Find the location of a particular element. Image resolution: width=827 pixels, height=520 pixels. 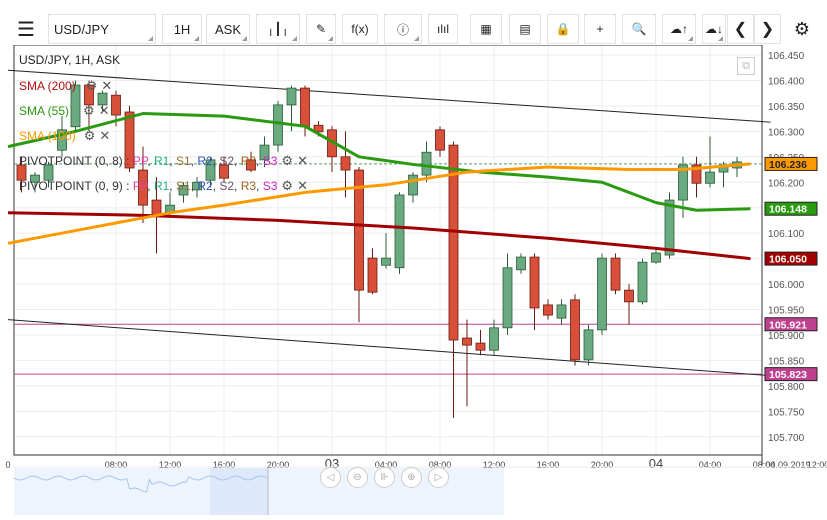

reset-button: ⊪ is located at coordinates (384, 477).